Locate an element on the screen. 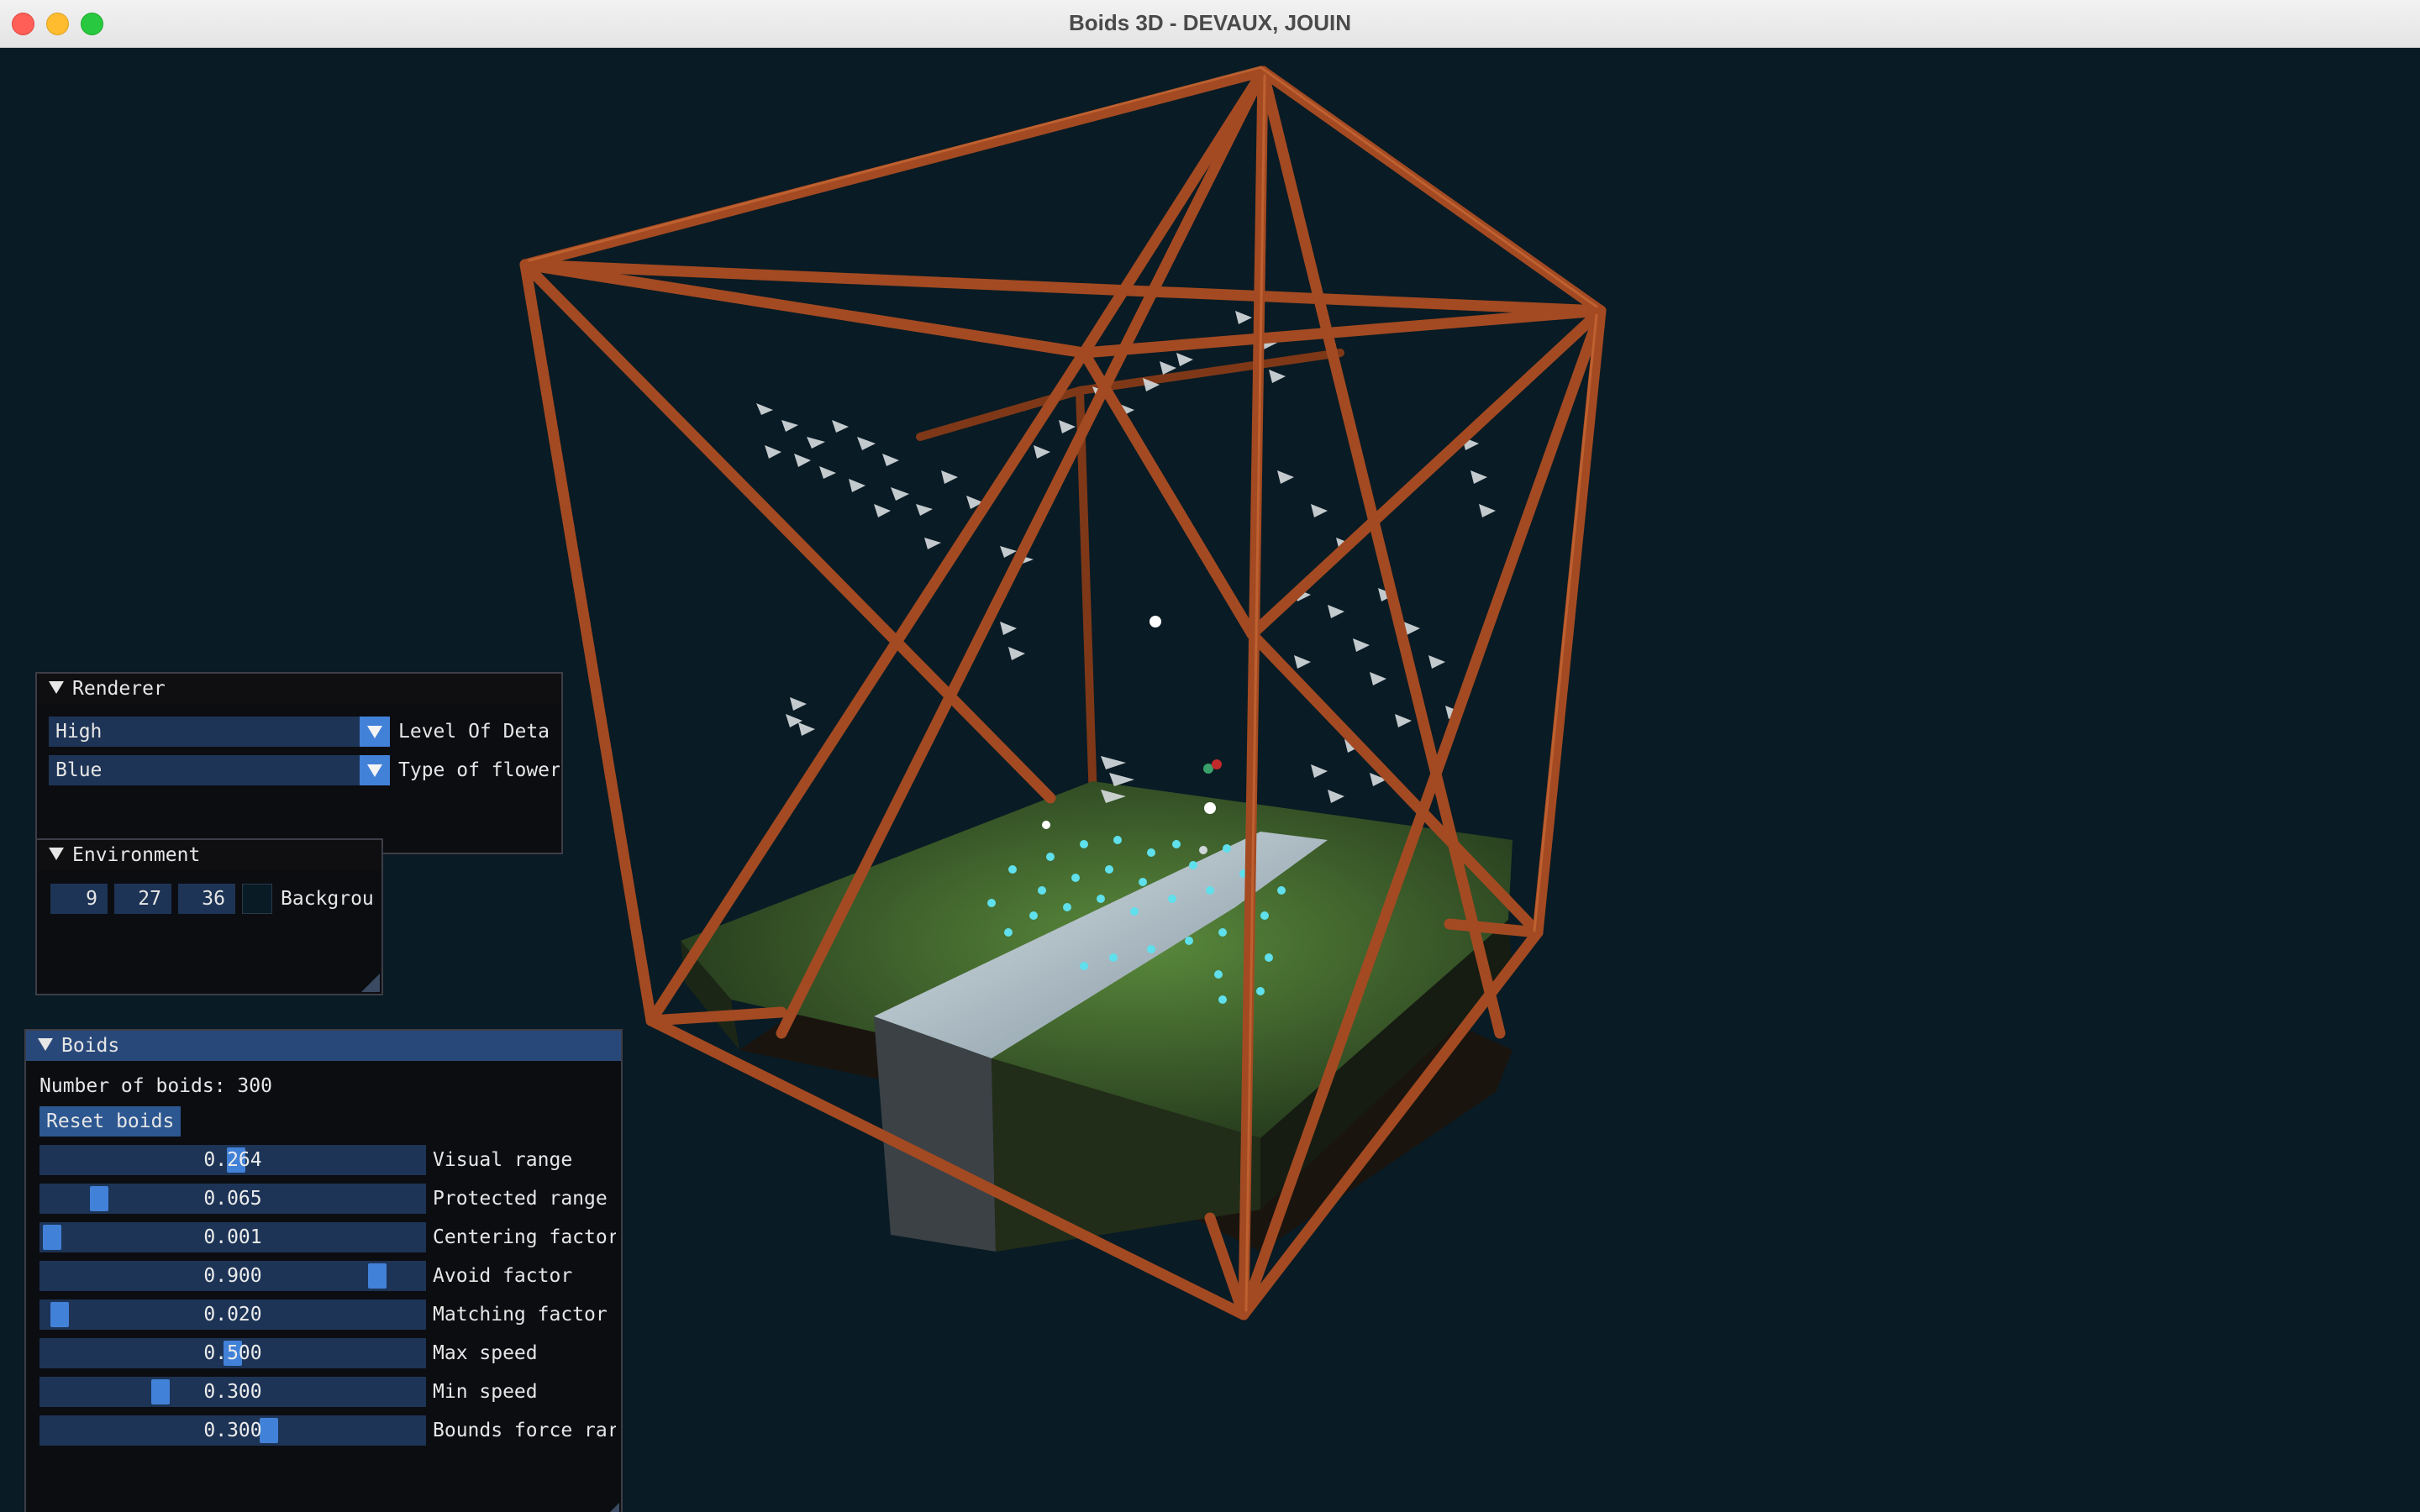 This screenshot has height=1512, width=2420. slider-value: 0.500 is located at coordinates (233, 1353).